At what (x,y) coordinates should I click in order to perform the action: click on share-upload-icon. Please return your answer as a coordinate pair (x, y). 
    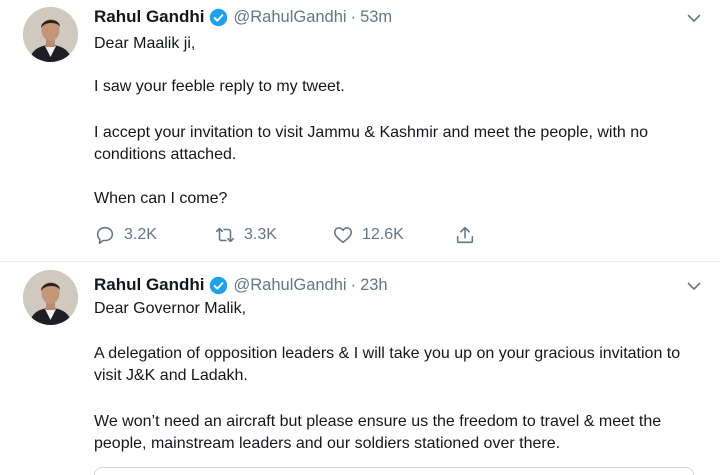
    Looking at the image, I should click on (465, 235).